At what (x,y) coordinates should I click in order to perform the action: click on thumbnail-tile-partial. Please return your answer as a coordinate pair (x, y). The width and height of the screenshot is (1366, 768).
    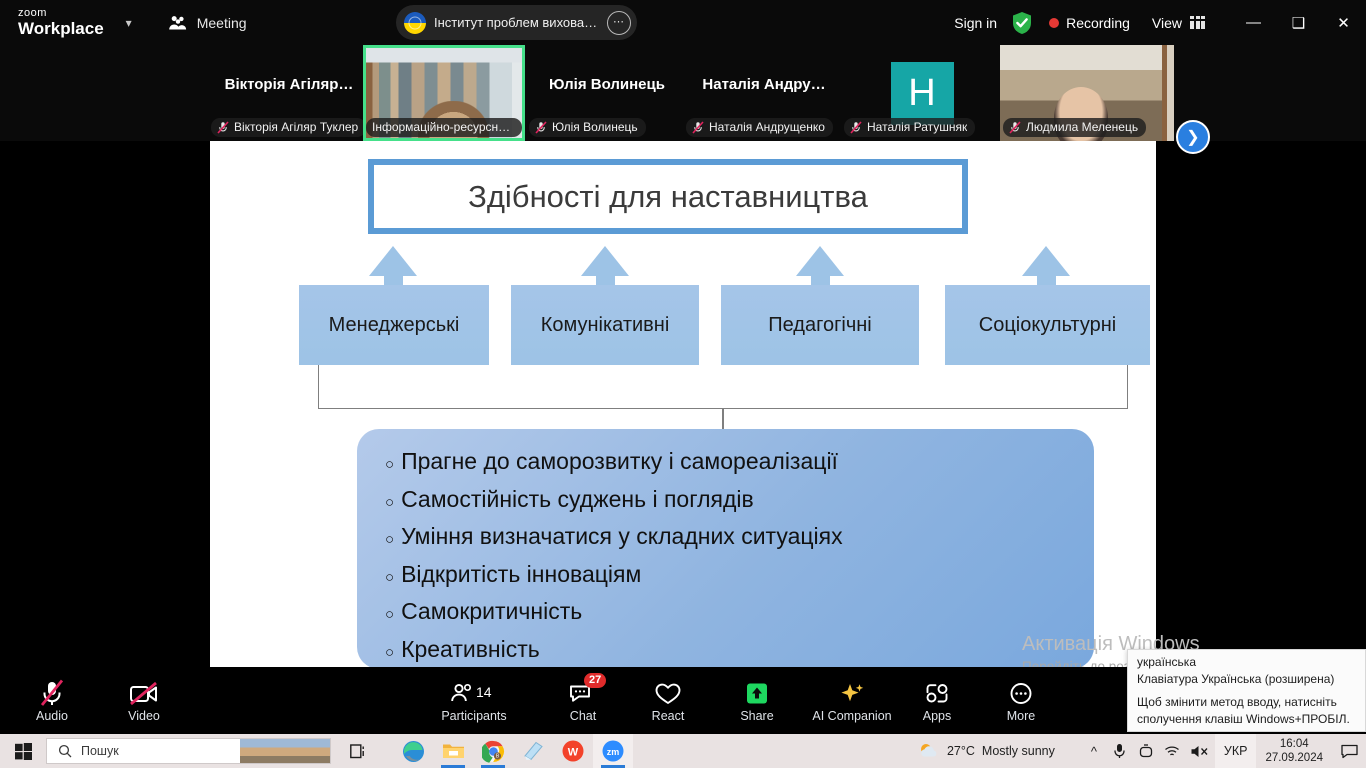
    Looking at the image, I should click on (1168, 93).